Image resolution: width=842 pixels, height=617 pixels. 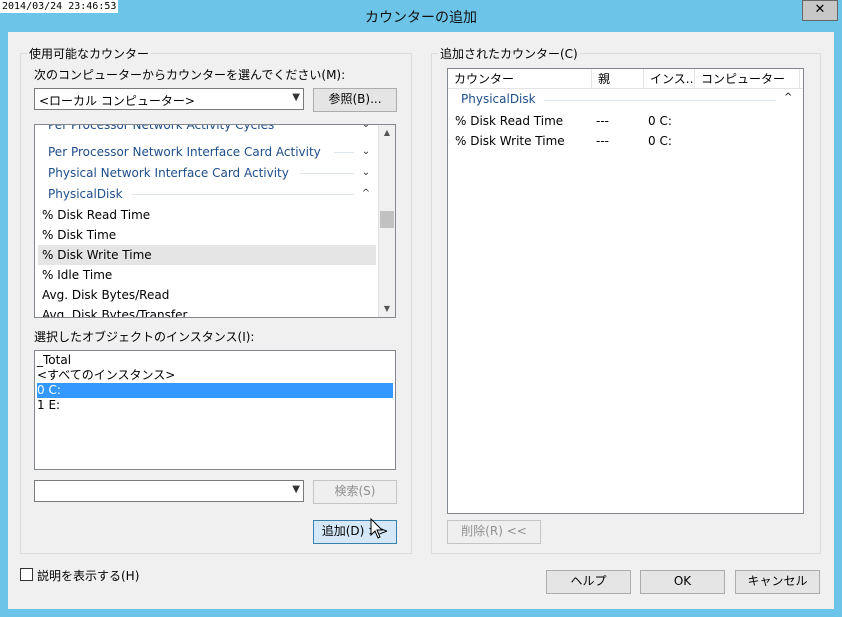 What do you see at coordinates (377, 528) in the screenshot?
I see `mouse-cursor-icon` at bounding box center [377, 528].